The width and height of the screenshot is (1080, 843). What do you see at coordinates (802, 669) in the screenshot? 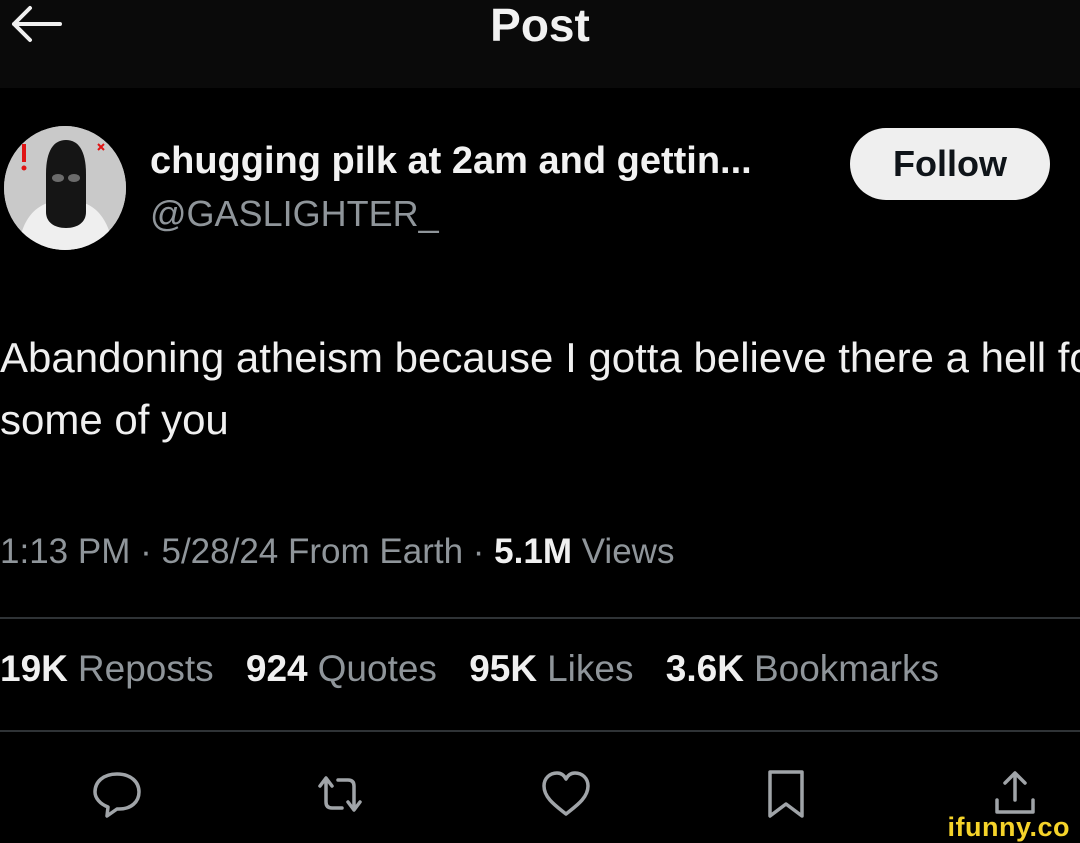
I see `stat-bookmarks: 3.6K Bookmarks` at bounding box center [802, 669].